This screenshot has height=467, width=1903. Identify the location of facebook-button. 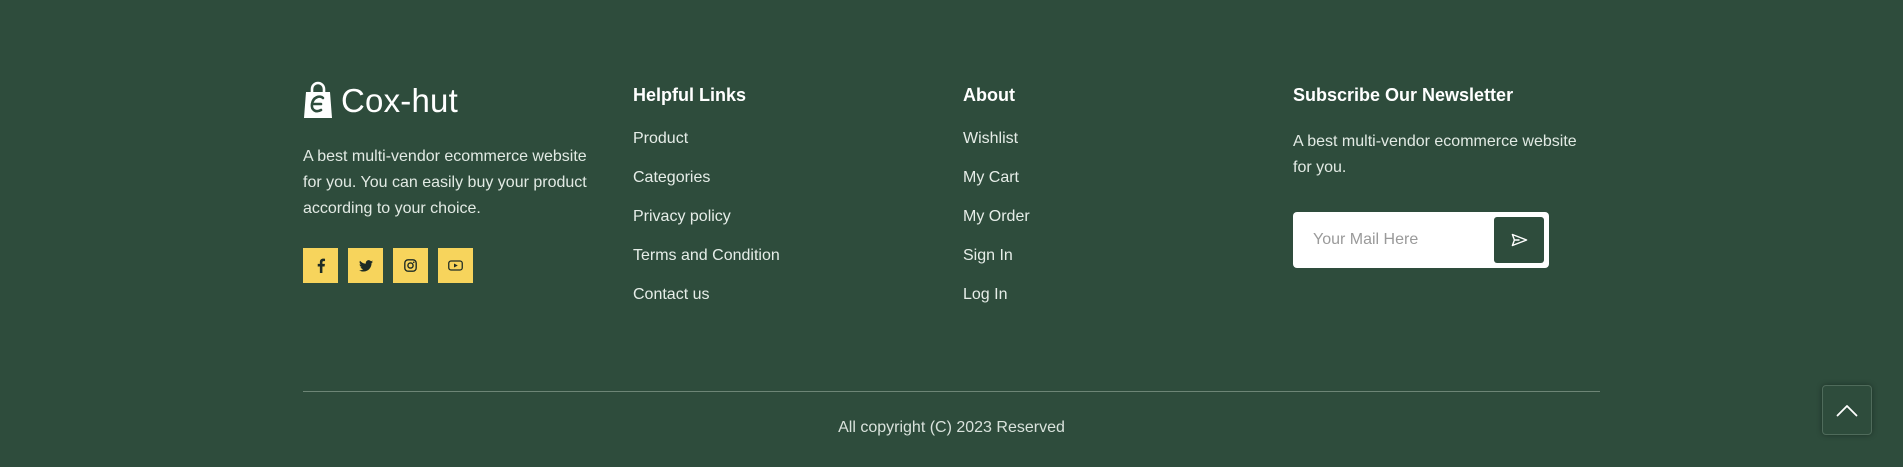
(320, 265).